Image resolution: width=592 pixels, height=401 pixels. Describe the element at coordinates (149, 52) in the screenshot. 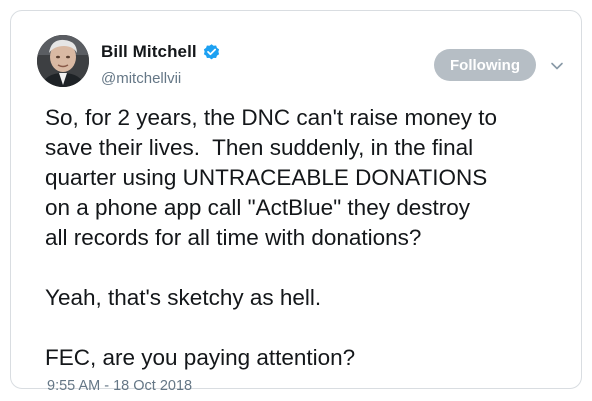

I see `display-name: Bill Mitchell` at that location.